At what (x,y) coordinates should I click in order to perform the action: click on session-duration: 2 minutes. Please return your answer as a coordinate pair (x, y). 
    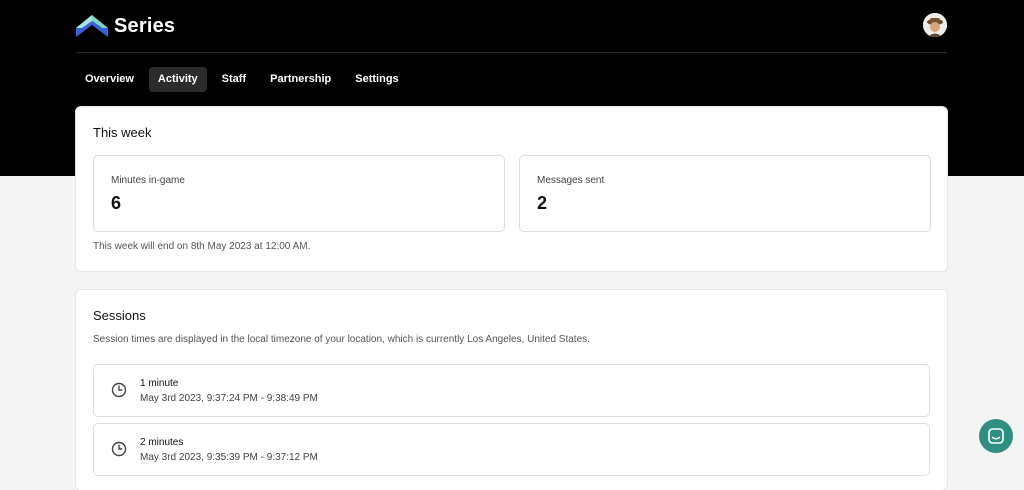
    Looking at the image, I should click on (162, 442).